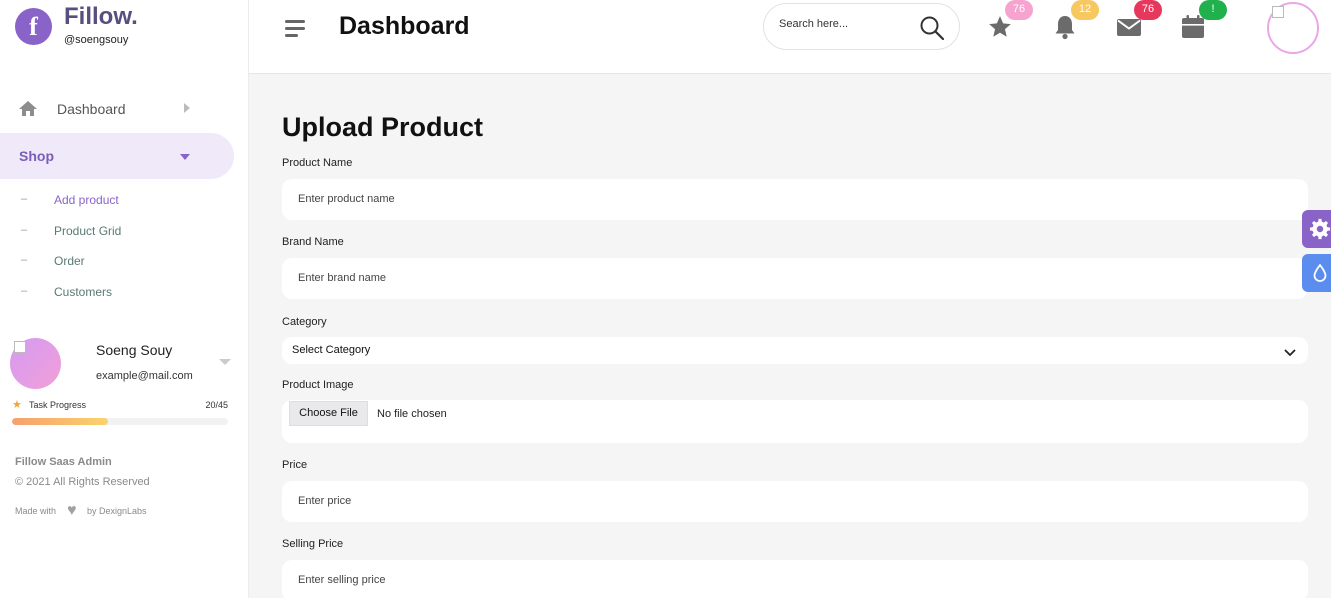 This screenshot has height=598, width=1331. I want to click on search-box, so click(861, 26).